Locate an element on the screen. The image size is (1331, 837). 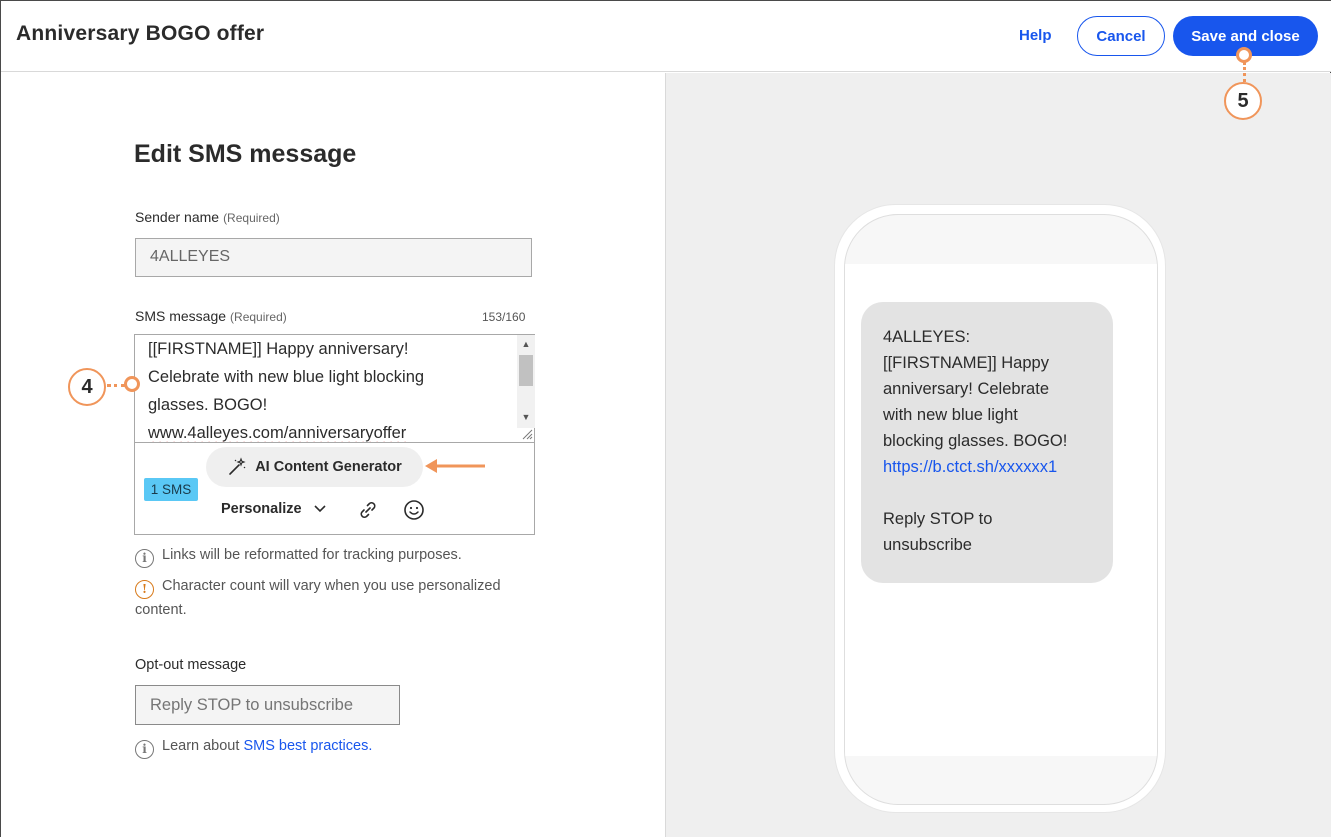
textarea-scrollbar: ▲ ▼ is located at coordinates (526, 381).